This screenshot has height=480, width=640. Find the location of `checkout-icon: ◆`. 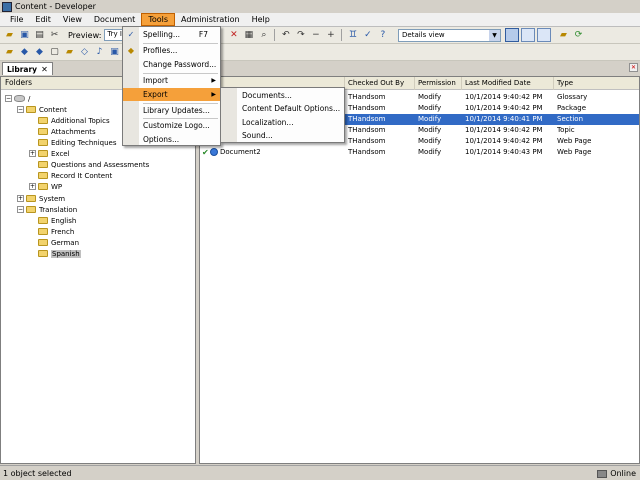

checkout-icon: ◆ is located at coordinates (39, 52).